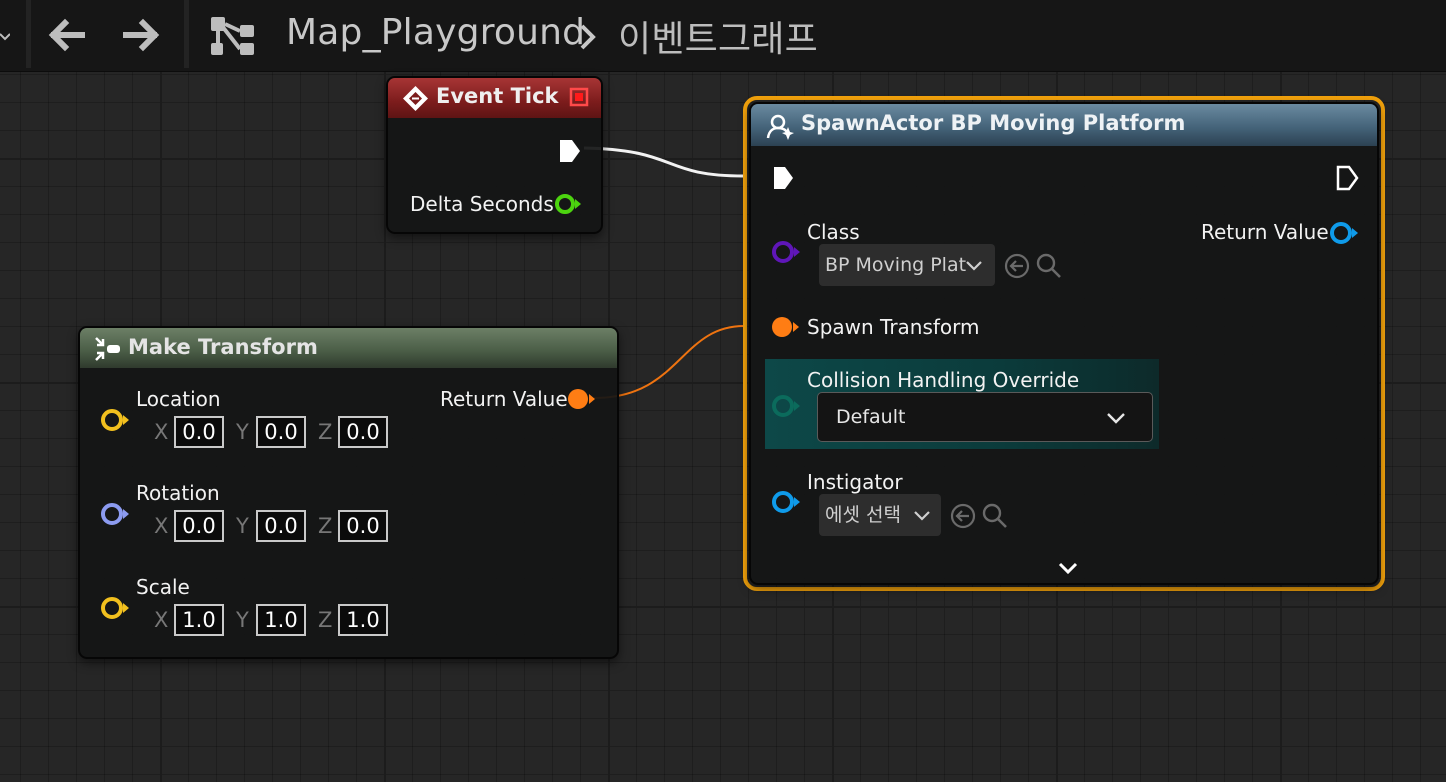 The height and width of the screenshot is (782, 1446). Describe the element at coordinates (199, 620) in the screenshot. I see `scale-x-field: 1.0` at that location.